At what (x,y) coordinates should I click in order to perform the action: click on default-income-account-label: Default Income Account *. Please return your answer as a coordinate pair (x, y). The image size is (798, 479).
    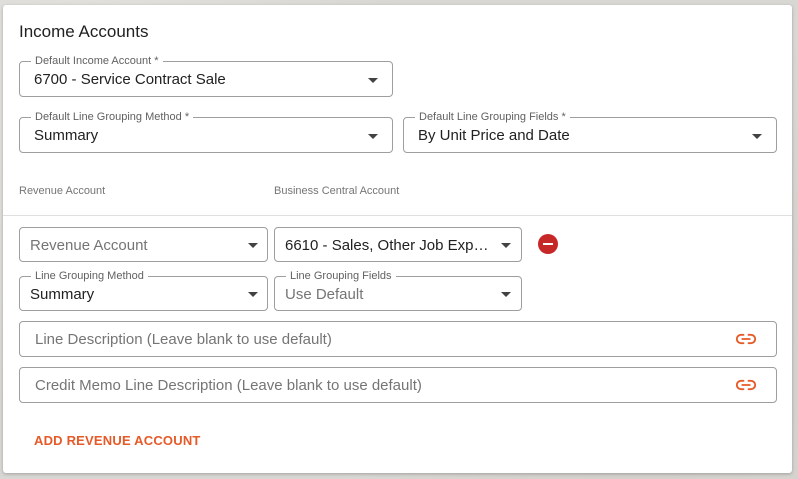
    Looking at the image, I should click on (97, 61).